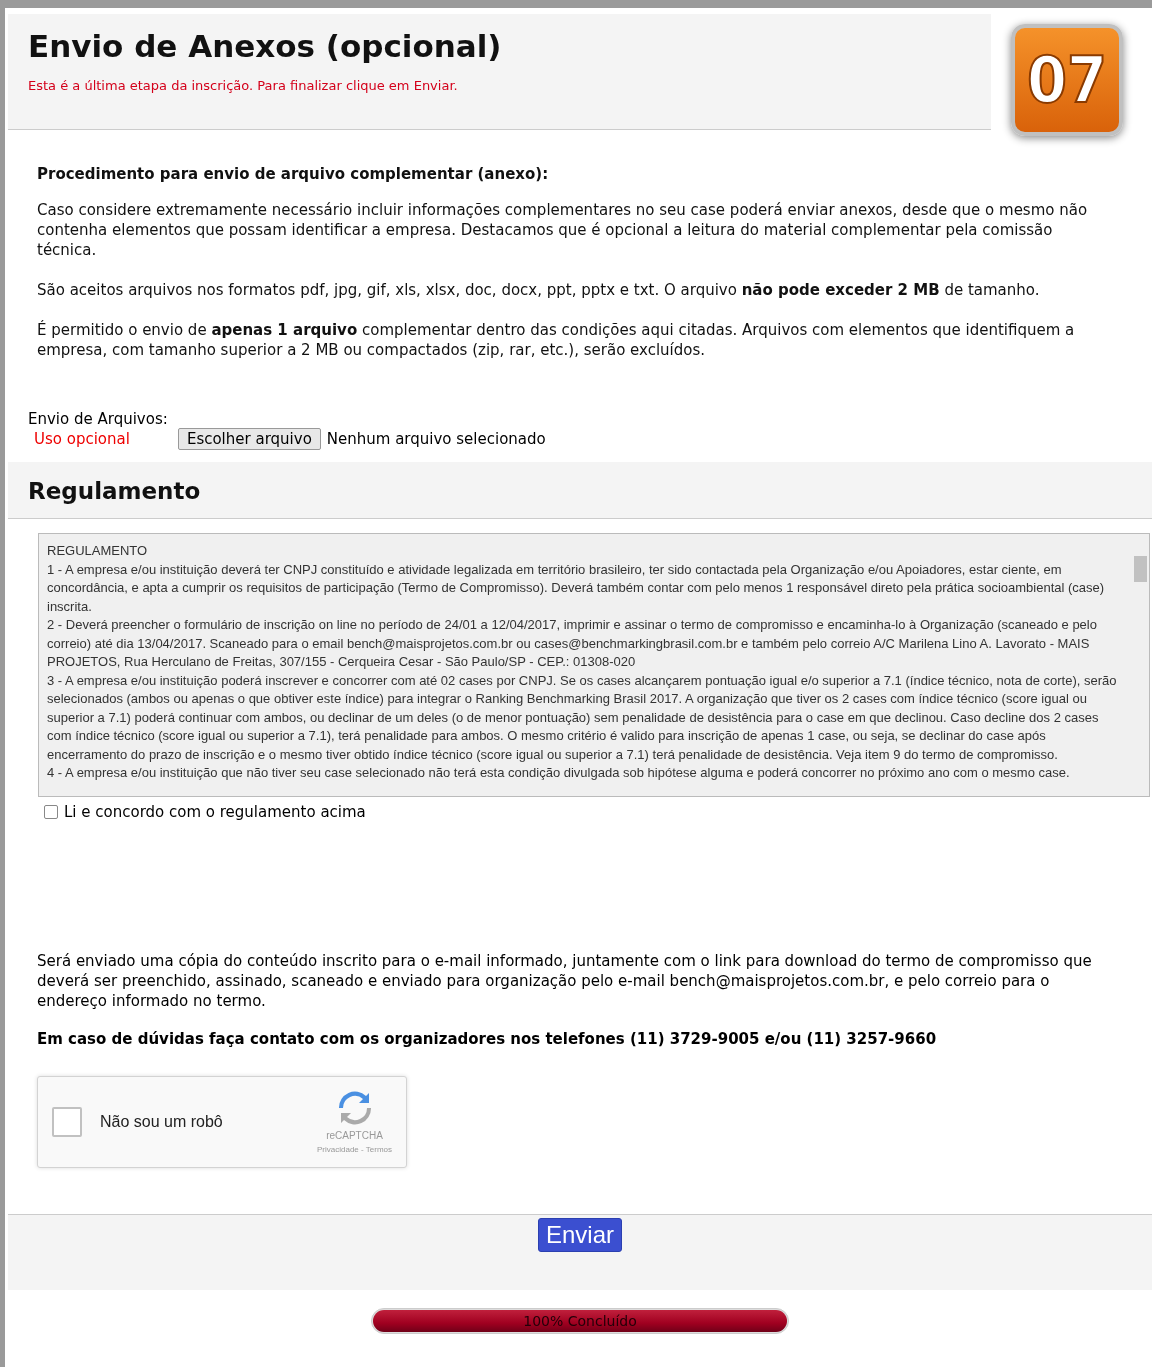 This screenshot has height=1367, width=1152. Describe the element at coordinates (580, 490) in the screenshot. I see `regulation-heading: Regulamento` at that location.